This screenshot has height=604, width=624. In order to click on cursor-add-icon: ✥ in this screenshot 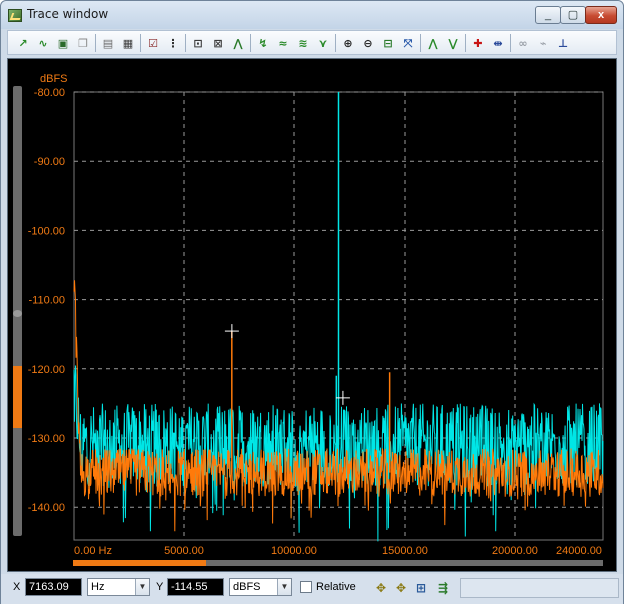, I will do `click(381, 588)`.